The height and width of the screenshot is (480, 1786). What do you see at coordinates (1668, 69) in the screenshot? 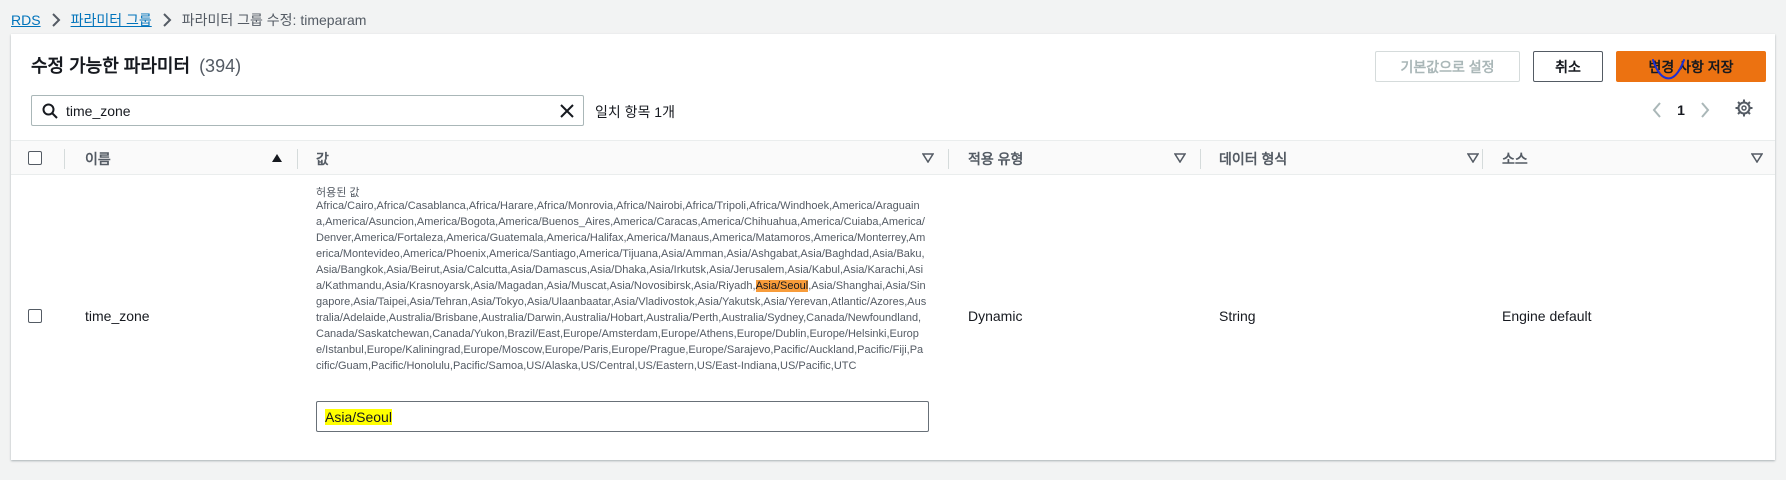
I see `pen-annotation-mark` at bounding box center [1668, 69].